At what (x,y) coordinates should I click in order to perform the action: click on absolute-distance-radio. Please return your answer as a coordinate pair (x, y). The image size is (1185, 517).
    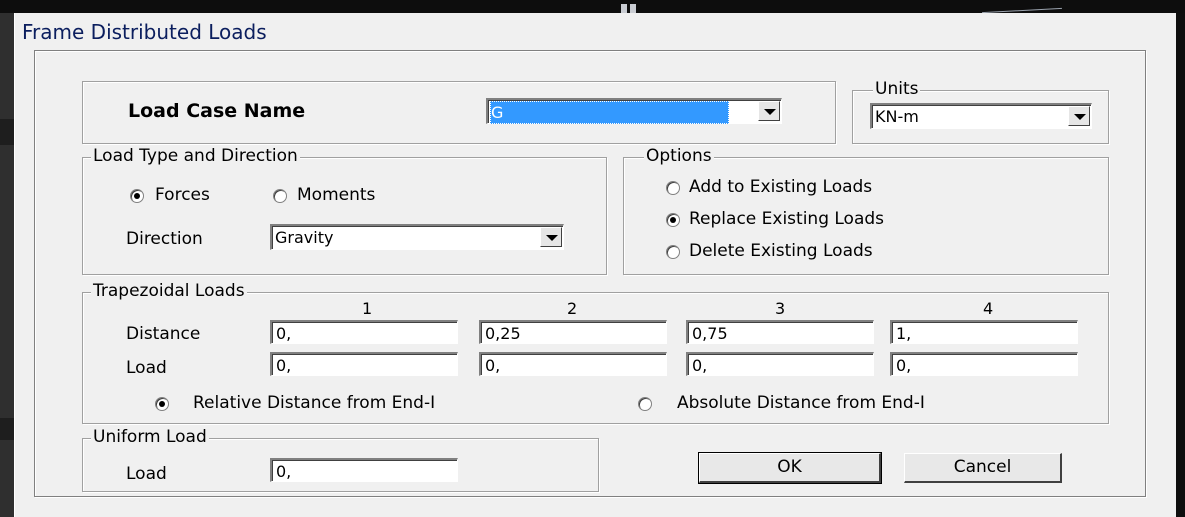
    Looking at the image, I should click on (645, 404).